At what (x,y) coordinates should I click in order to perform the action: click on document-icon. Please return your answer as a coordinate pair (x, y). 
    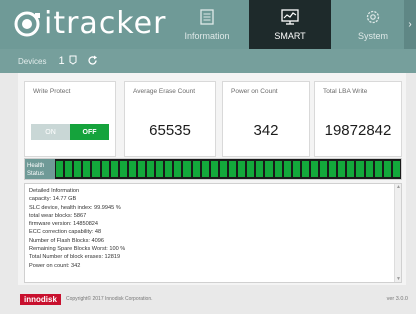
    Looking at the image, I should click on (207, 20).